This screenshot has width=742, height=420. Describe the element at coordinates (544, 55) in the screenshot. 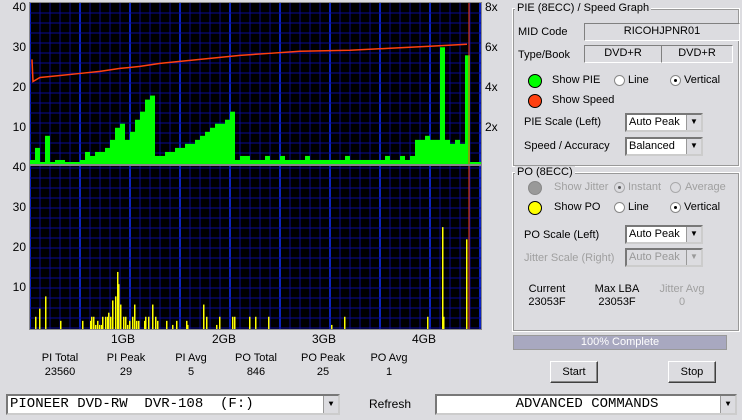

I see `type-book-label: Type/Book` at that location.